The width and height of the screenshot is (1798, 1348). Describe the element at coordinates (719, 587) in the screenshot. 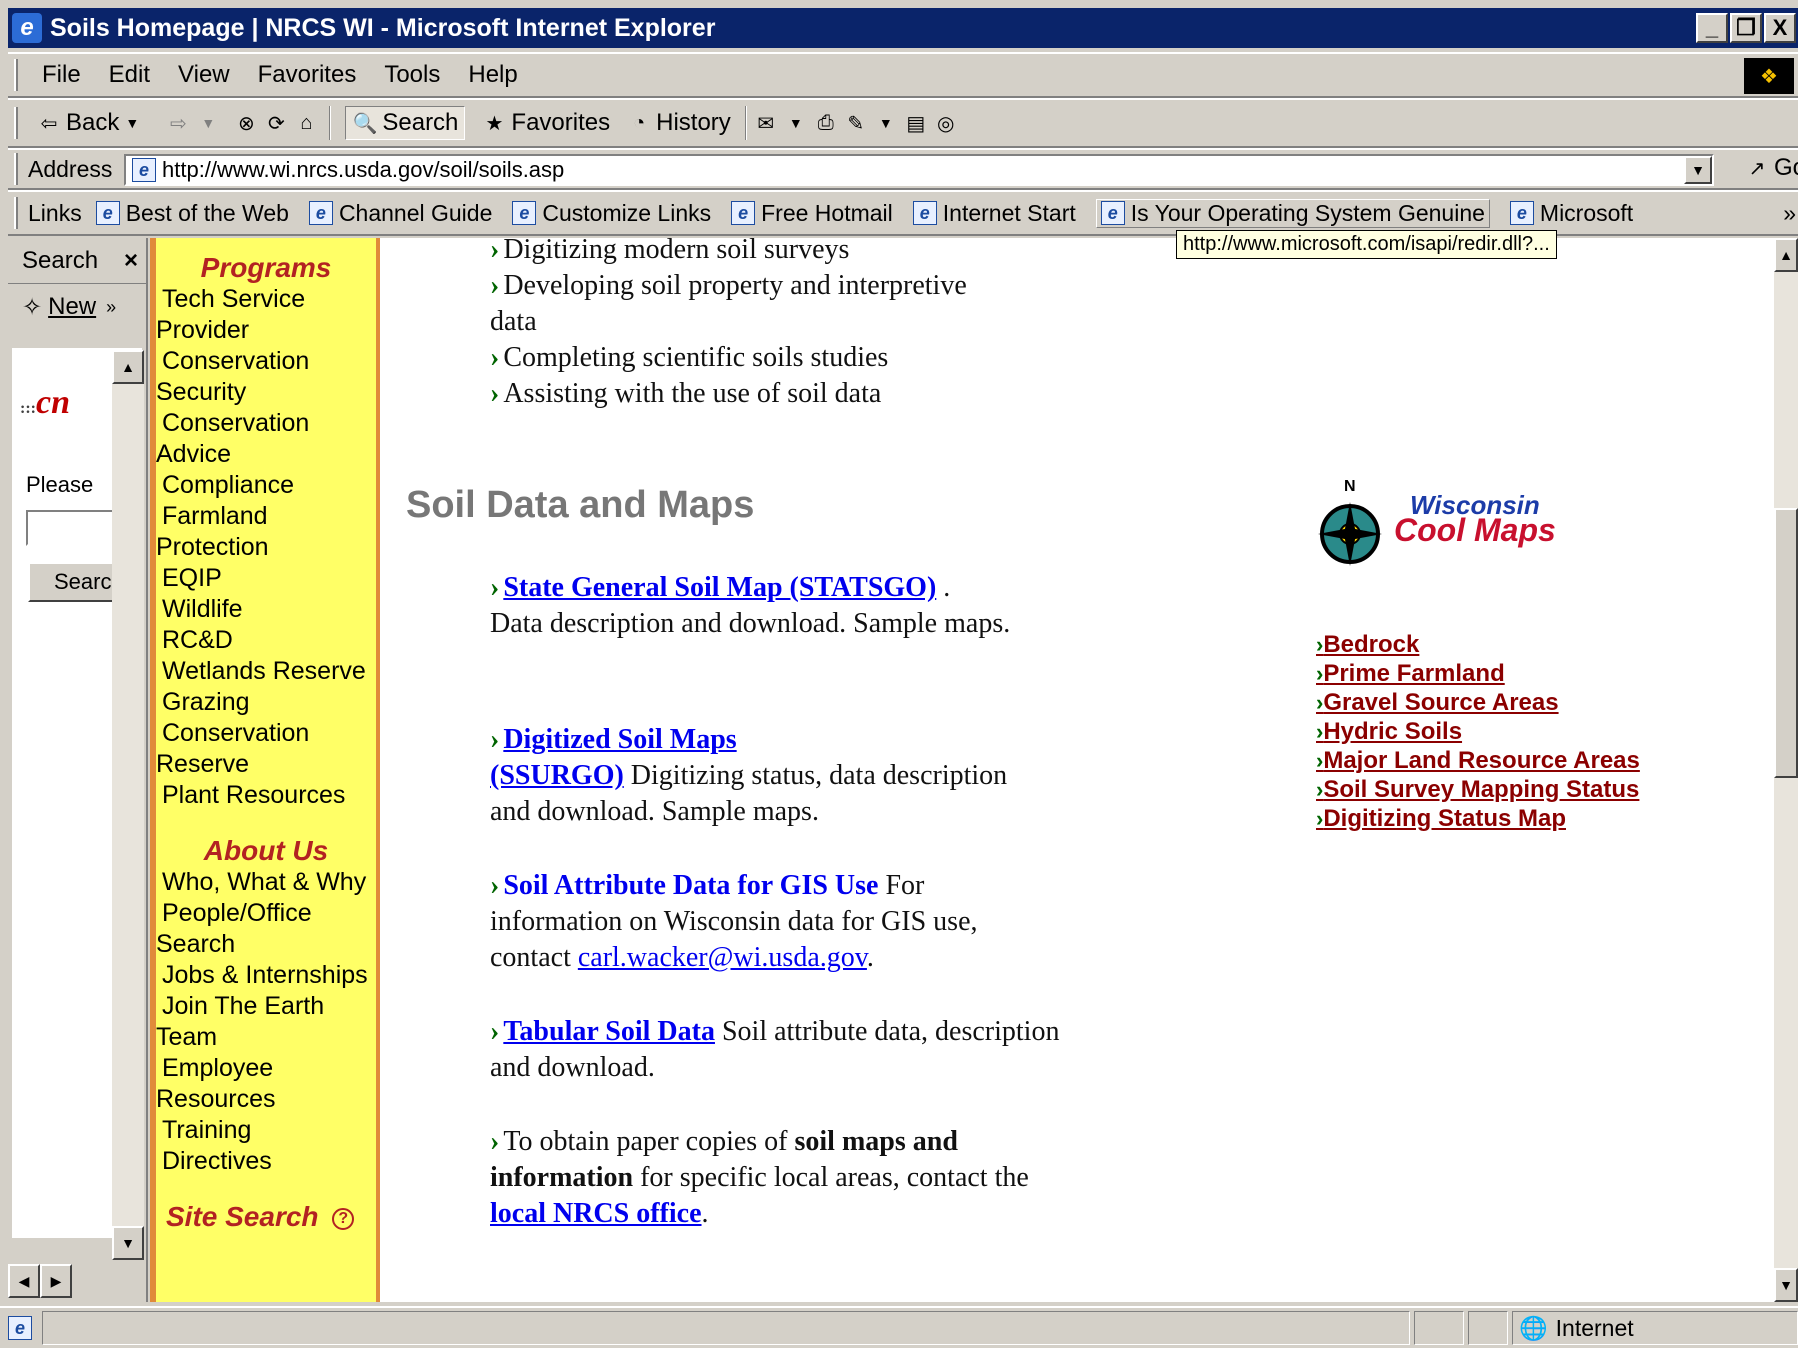

I see `statsgo-link: State General Soil Map (STATSGO)` at that location.